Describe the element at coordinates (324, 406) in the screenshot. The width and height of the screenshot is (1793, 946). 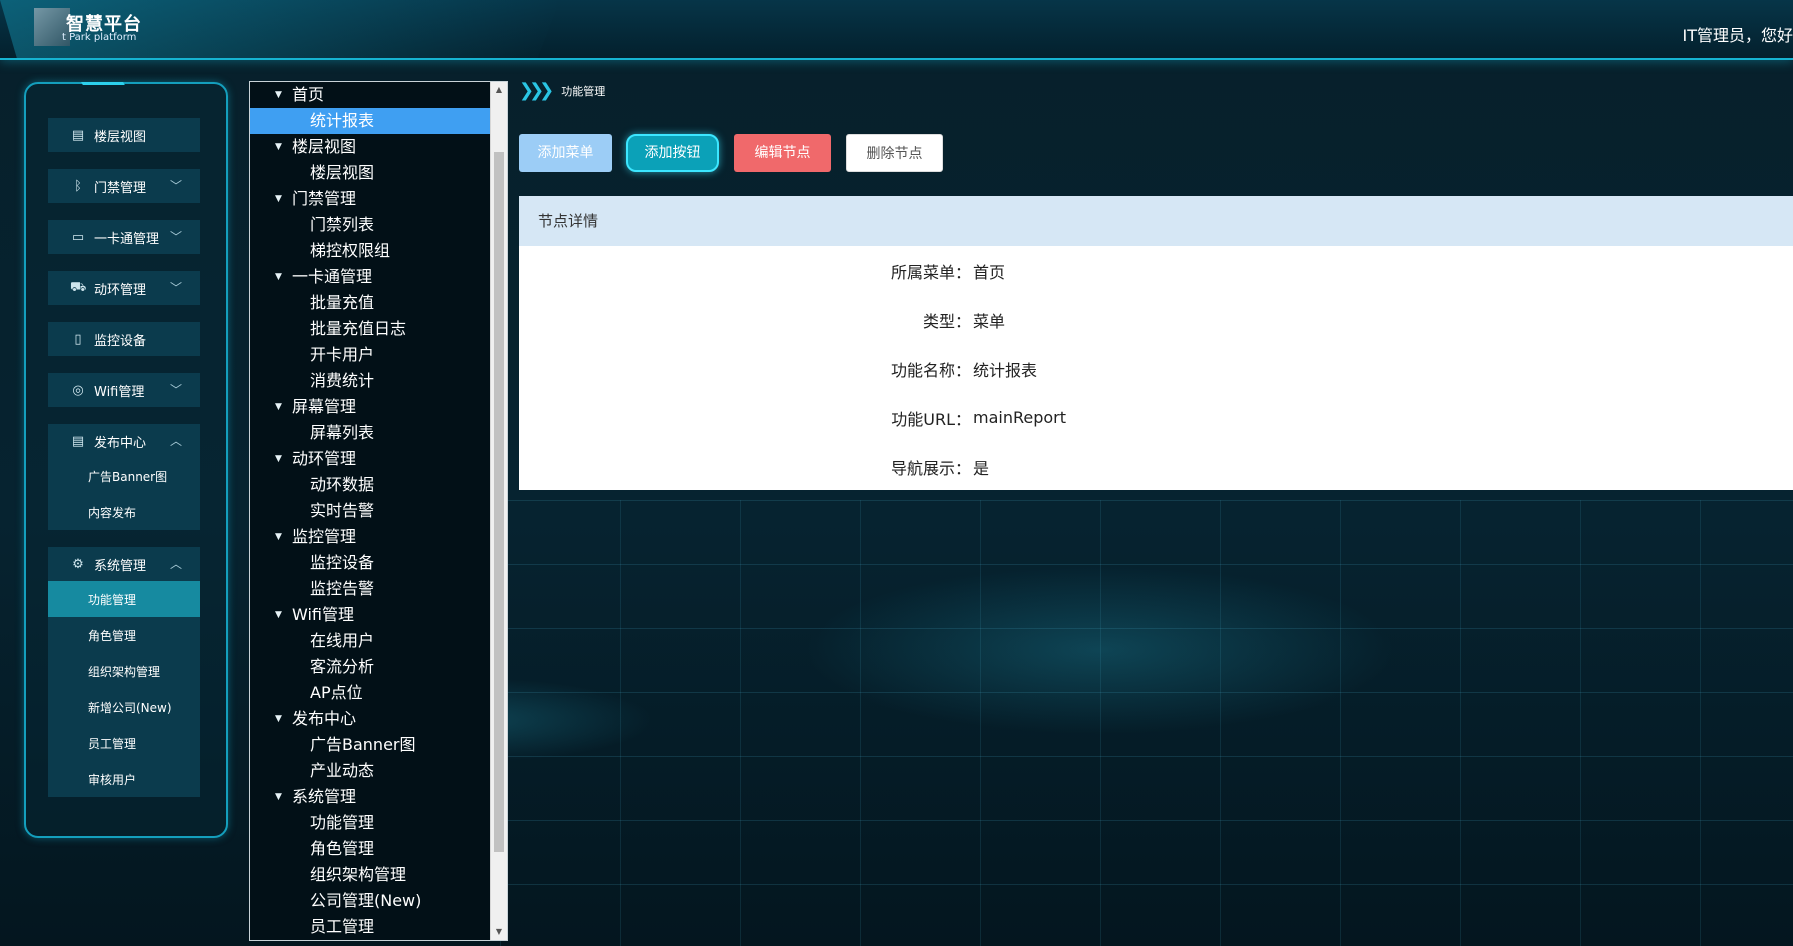
I see `tree-node-label: 屏幕管理` at that location.